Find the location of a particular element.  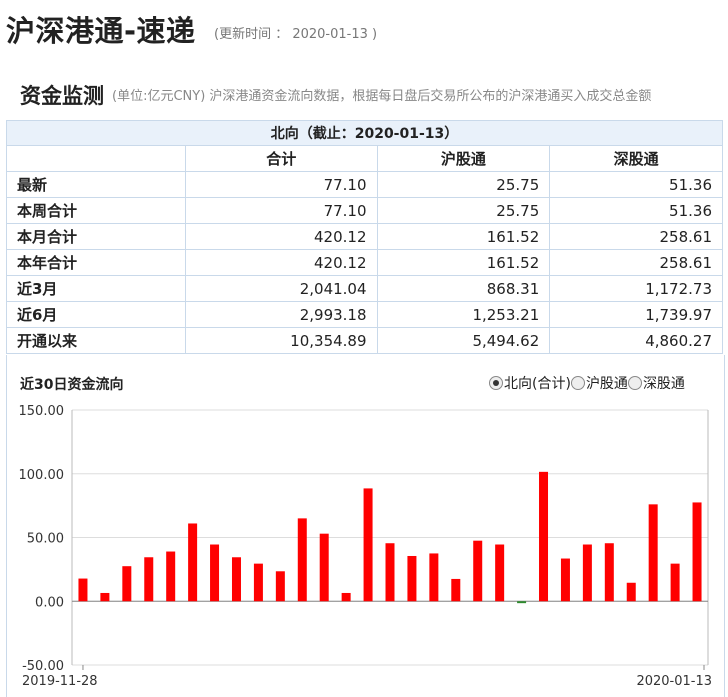

radio-label: 深股通 is located at coordinates (663, 384).